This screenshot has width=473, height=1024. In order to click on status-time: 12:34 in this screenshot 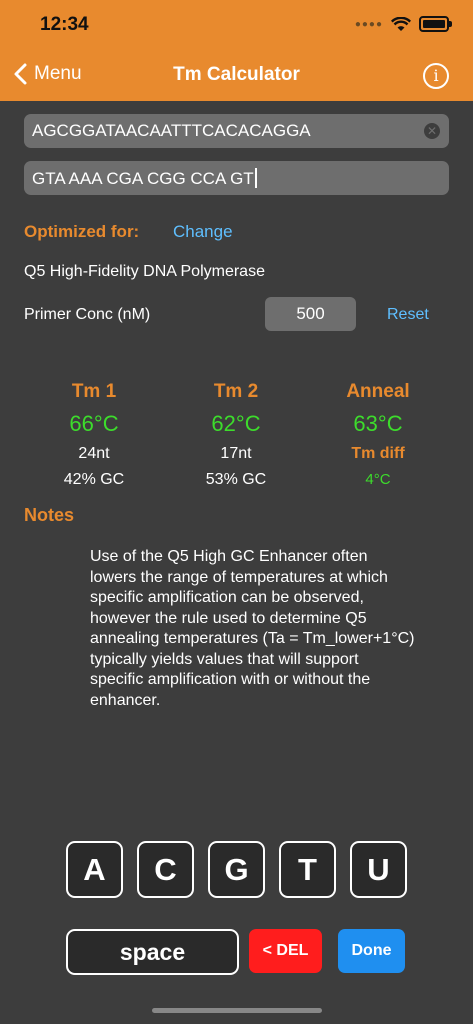, I will do `click(64, 24)`.